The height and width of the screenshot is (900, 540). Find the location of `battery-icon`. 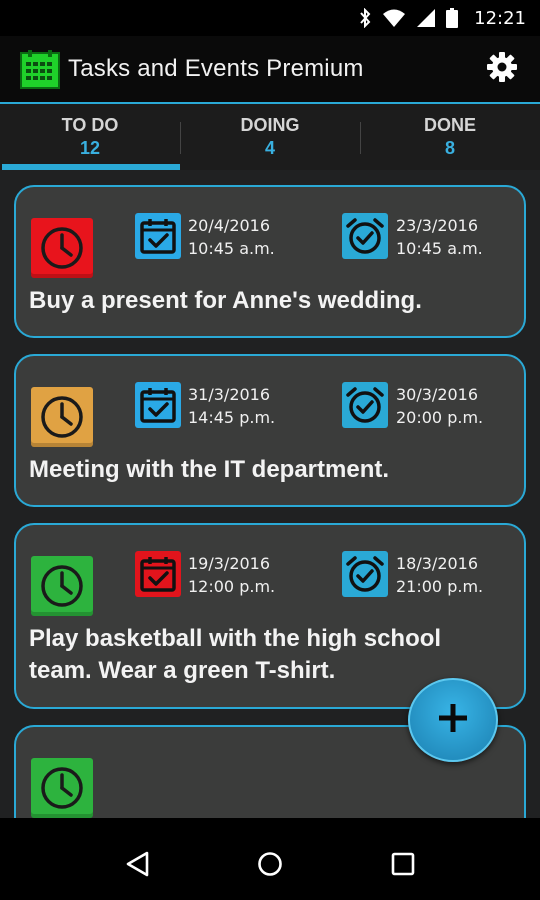

battery-icon is located at coordinates (452, 18).